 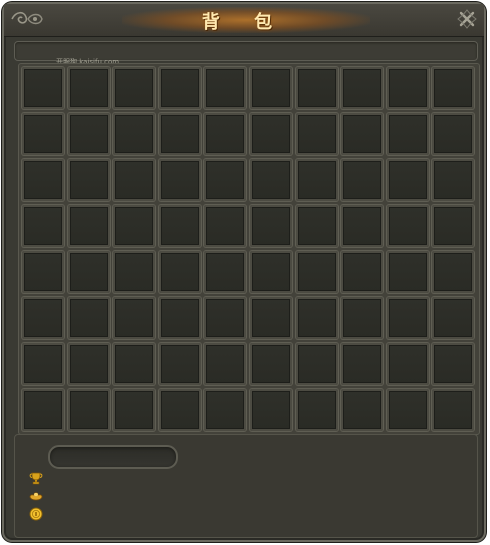 What do you see at coordinates (467, 19) in the screenshot?
I see `close-icon` at bounding box center [467, 19].